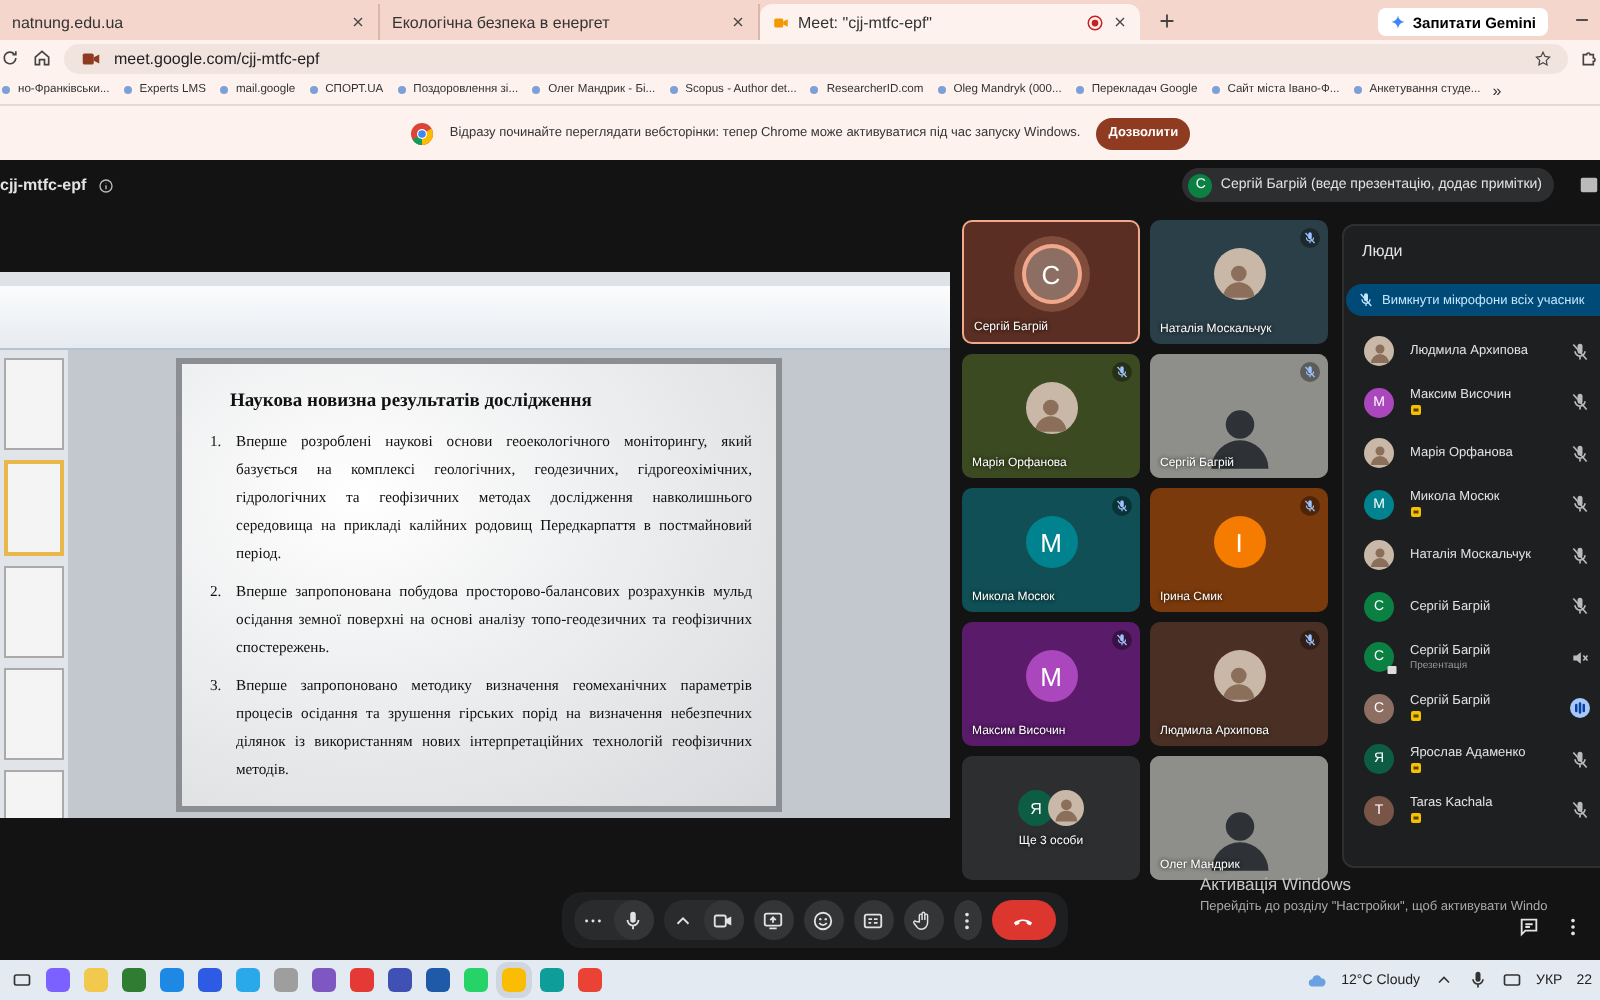 The image size is (1600, 1000). Describe the element at coordinates (217, 58) in the screenshot. I see `url-text: meet.google.com/cjj-mtfc-epf` at that location.